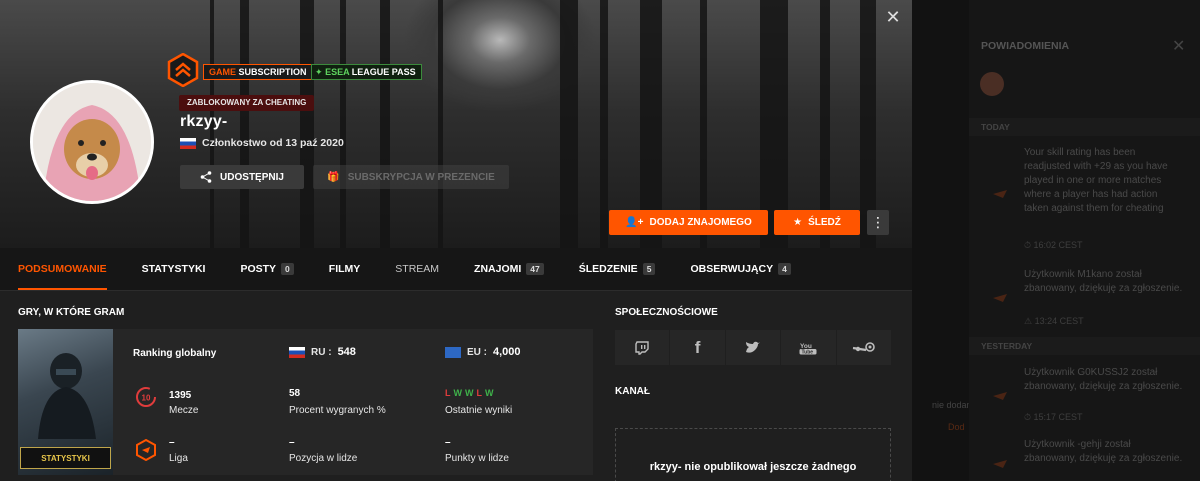 The height and width of the screenshot is (481, 1200). Describe the element at coordinates (1053, 417) in the screenshot. I see `notification-time: ⏱ 15:17 CEST` at that location.